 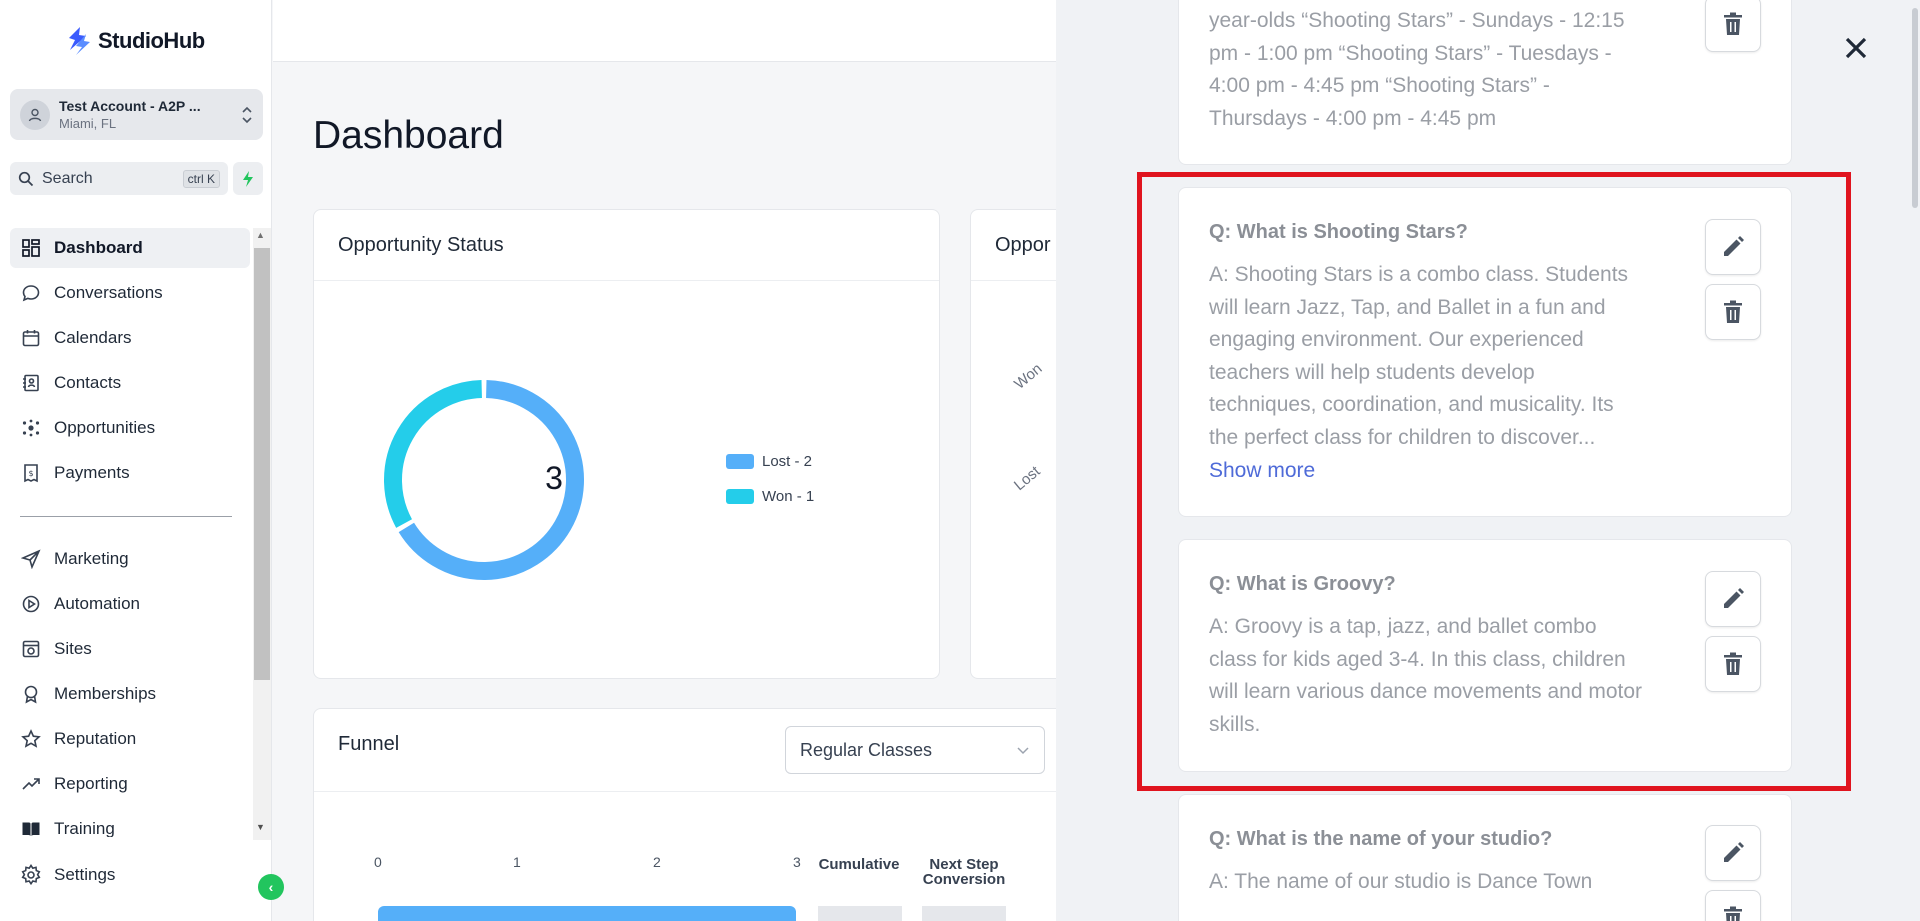 I want to click on sidebar-item-settings: Settings, so click(x=67, y=875).